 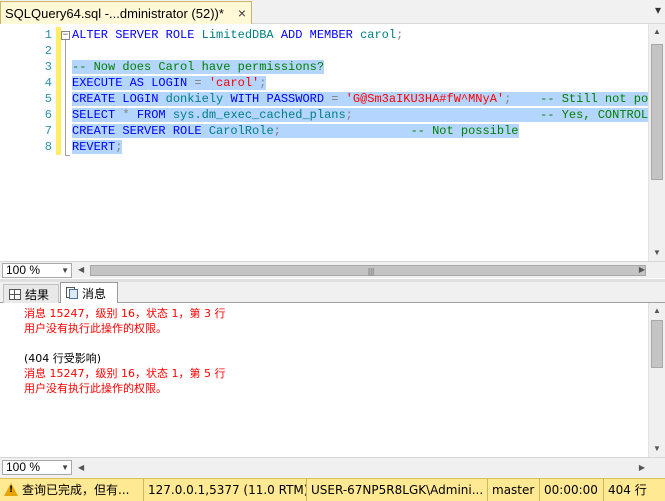 What do you see at coordinates (378, 35) in the screenshot?
I see `code-token: carol` at bounding box center [378, 35].